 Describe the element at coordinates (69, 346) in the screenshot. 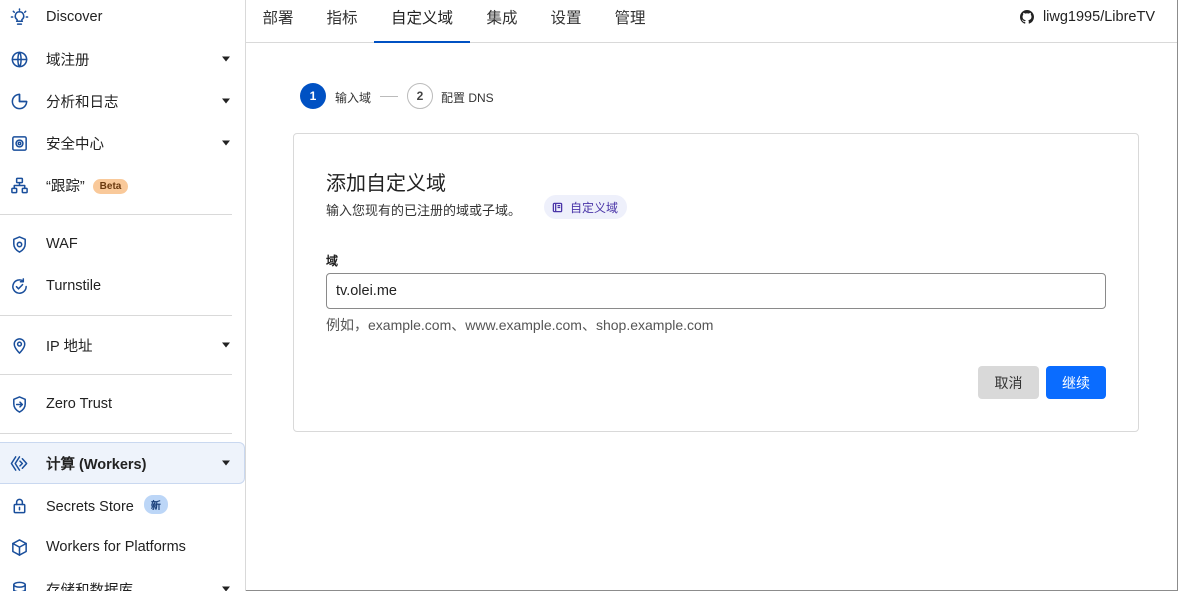

I see `sidebar-item-label: IP 地址` at that location.